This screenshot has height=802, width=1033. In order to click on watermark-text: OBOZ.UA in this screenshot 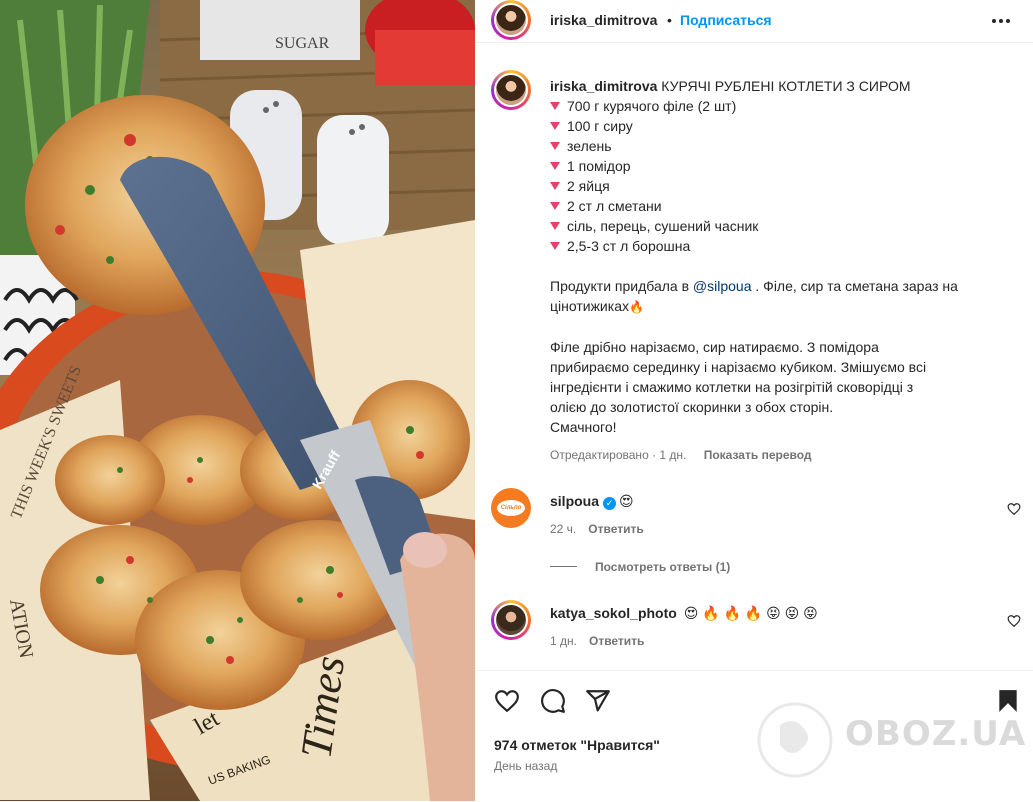, I will do `click(936, 734)`.